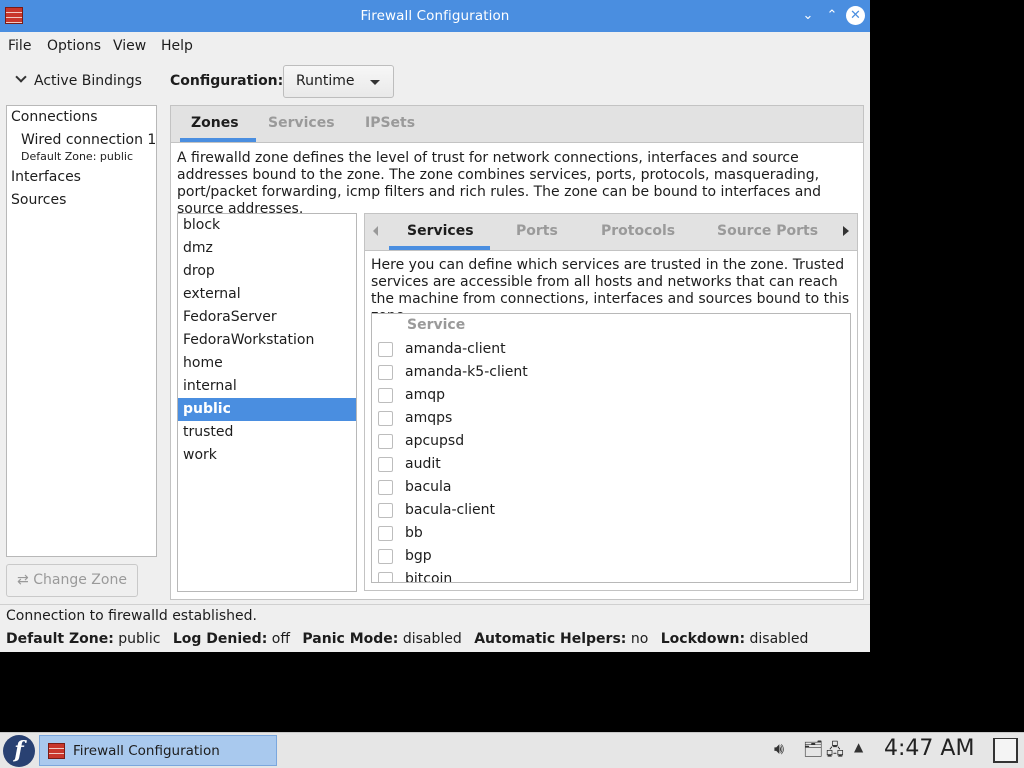 Image resolution: width=1024 pixels, height=768 pixels. Describe the element at coordinates (435, 441) in the screenshot. I see `service-name: apcupsd` at that location.